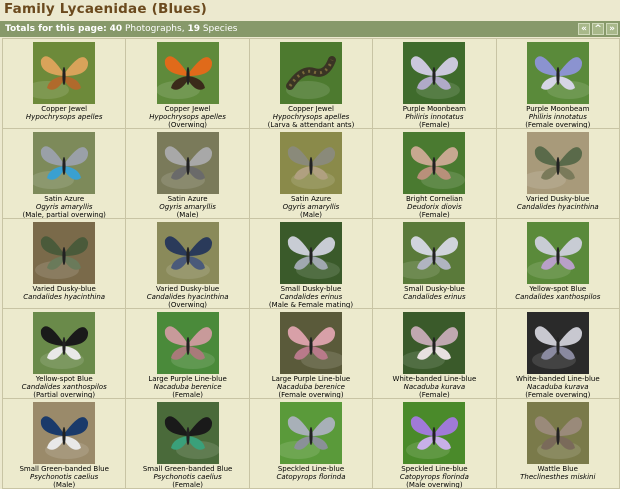 The width and height of the screenshot is (620, 489). What do you see at coordinates (220, 29) in the screenshot?
I see `species-label: Species` at bounding box center [220, 29].